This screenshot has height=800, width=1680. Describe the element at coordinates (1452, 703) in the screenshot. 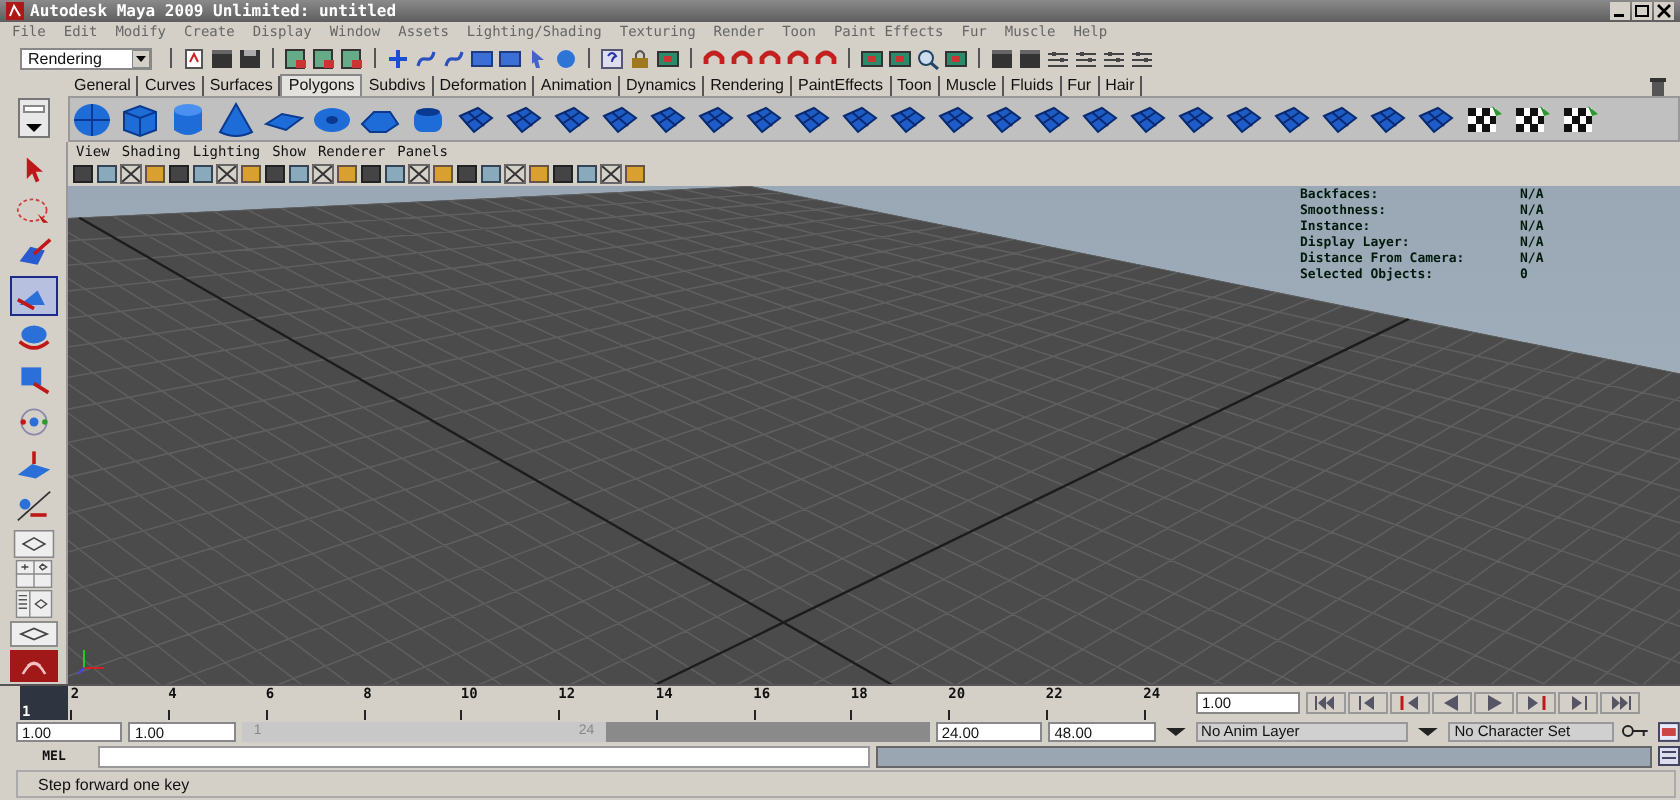

I see `play-backward-icon` at that location.